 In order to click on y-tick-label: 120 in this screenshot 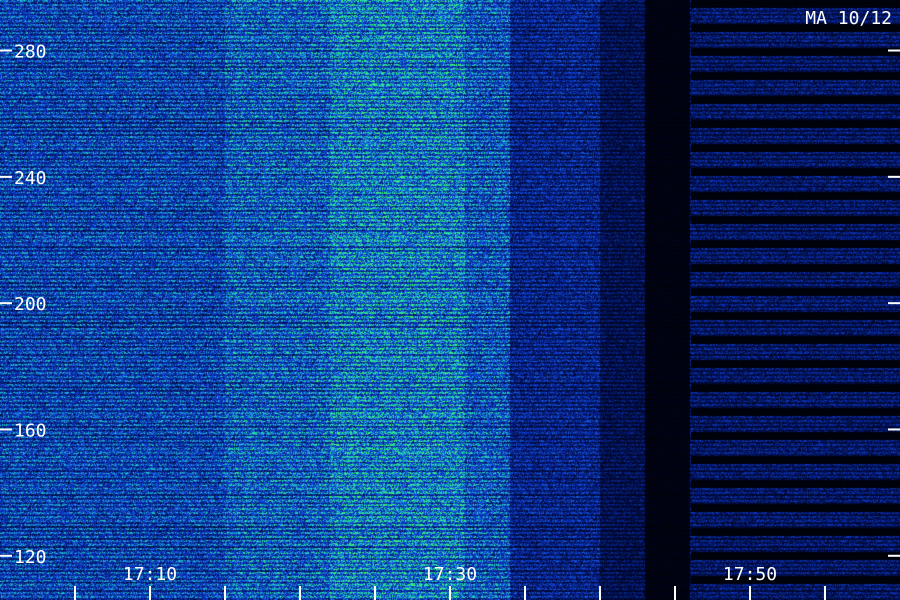, I will do `click(30, 557)`.